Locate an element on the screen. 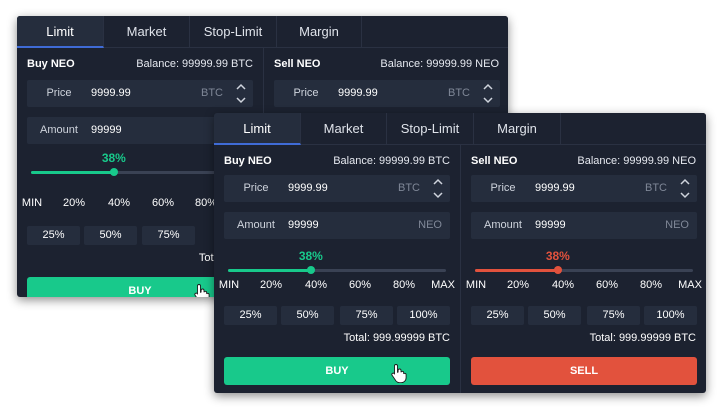 The image size is (723, 411). sell-button: SELL is located at coordinates (584, 371).